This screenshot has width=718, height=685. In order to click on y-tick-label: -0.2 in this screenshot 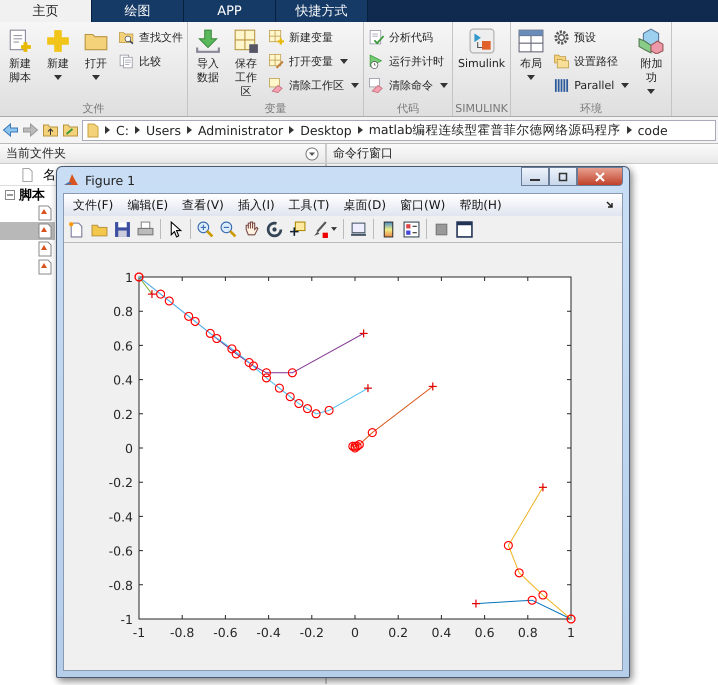, I will do `click(120, 482)`.